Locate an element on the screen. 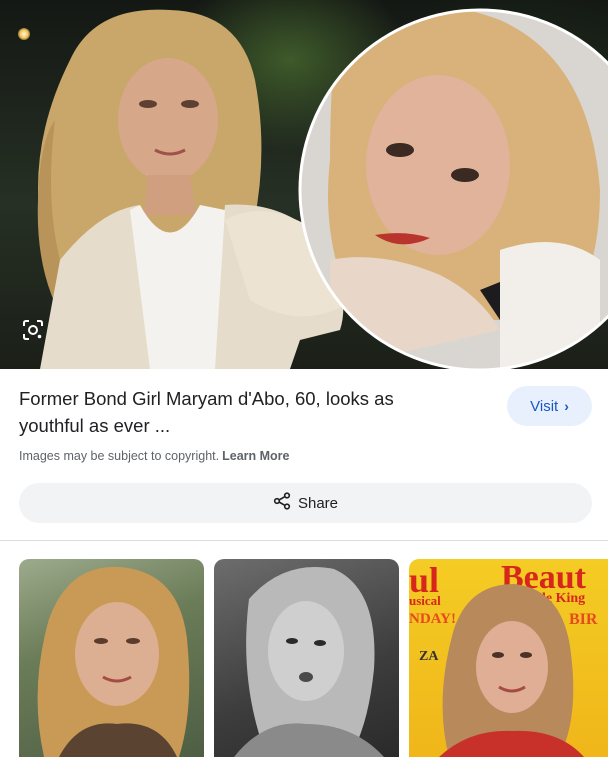 The height and width of the screenshot is (757, 608). share-icon is located at coordinates (282, 503).